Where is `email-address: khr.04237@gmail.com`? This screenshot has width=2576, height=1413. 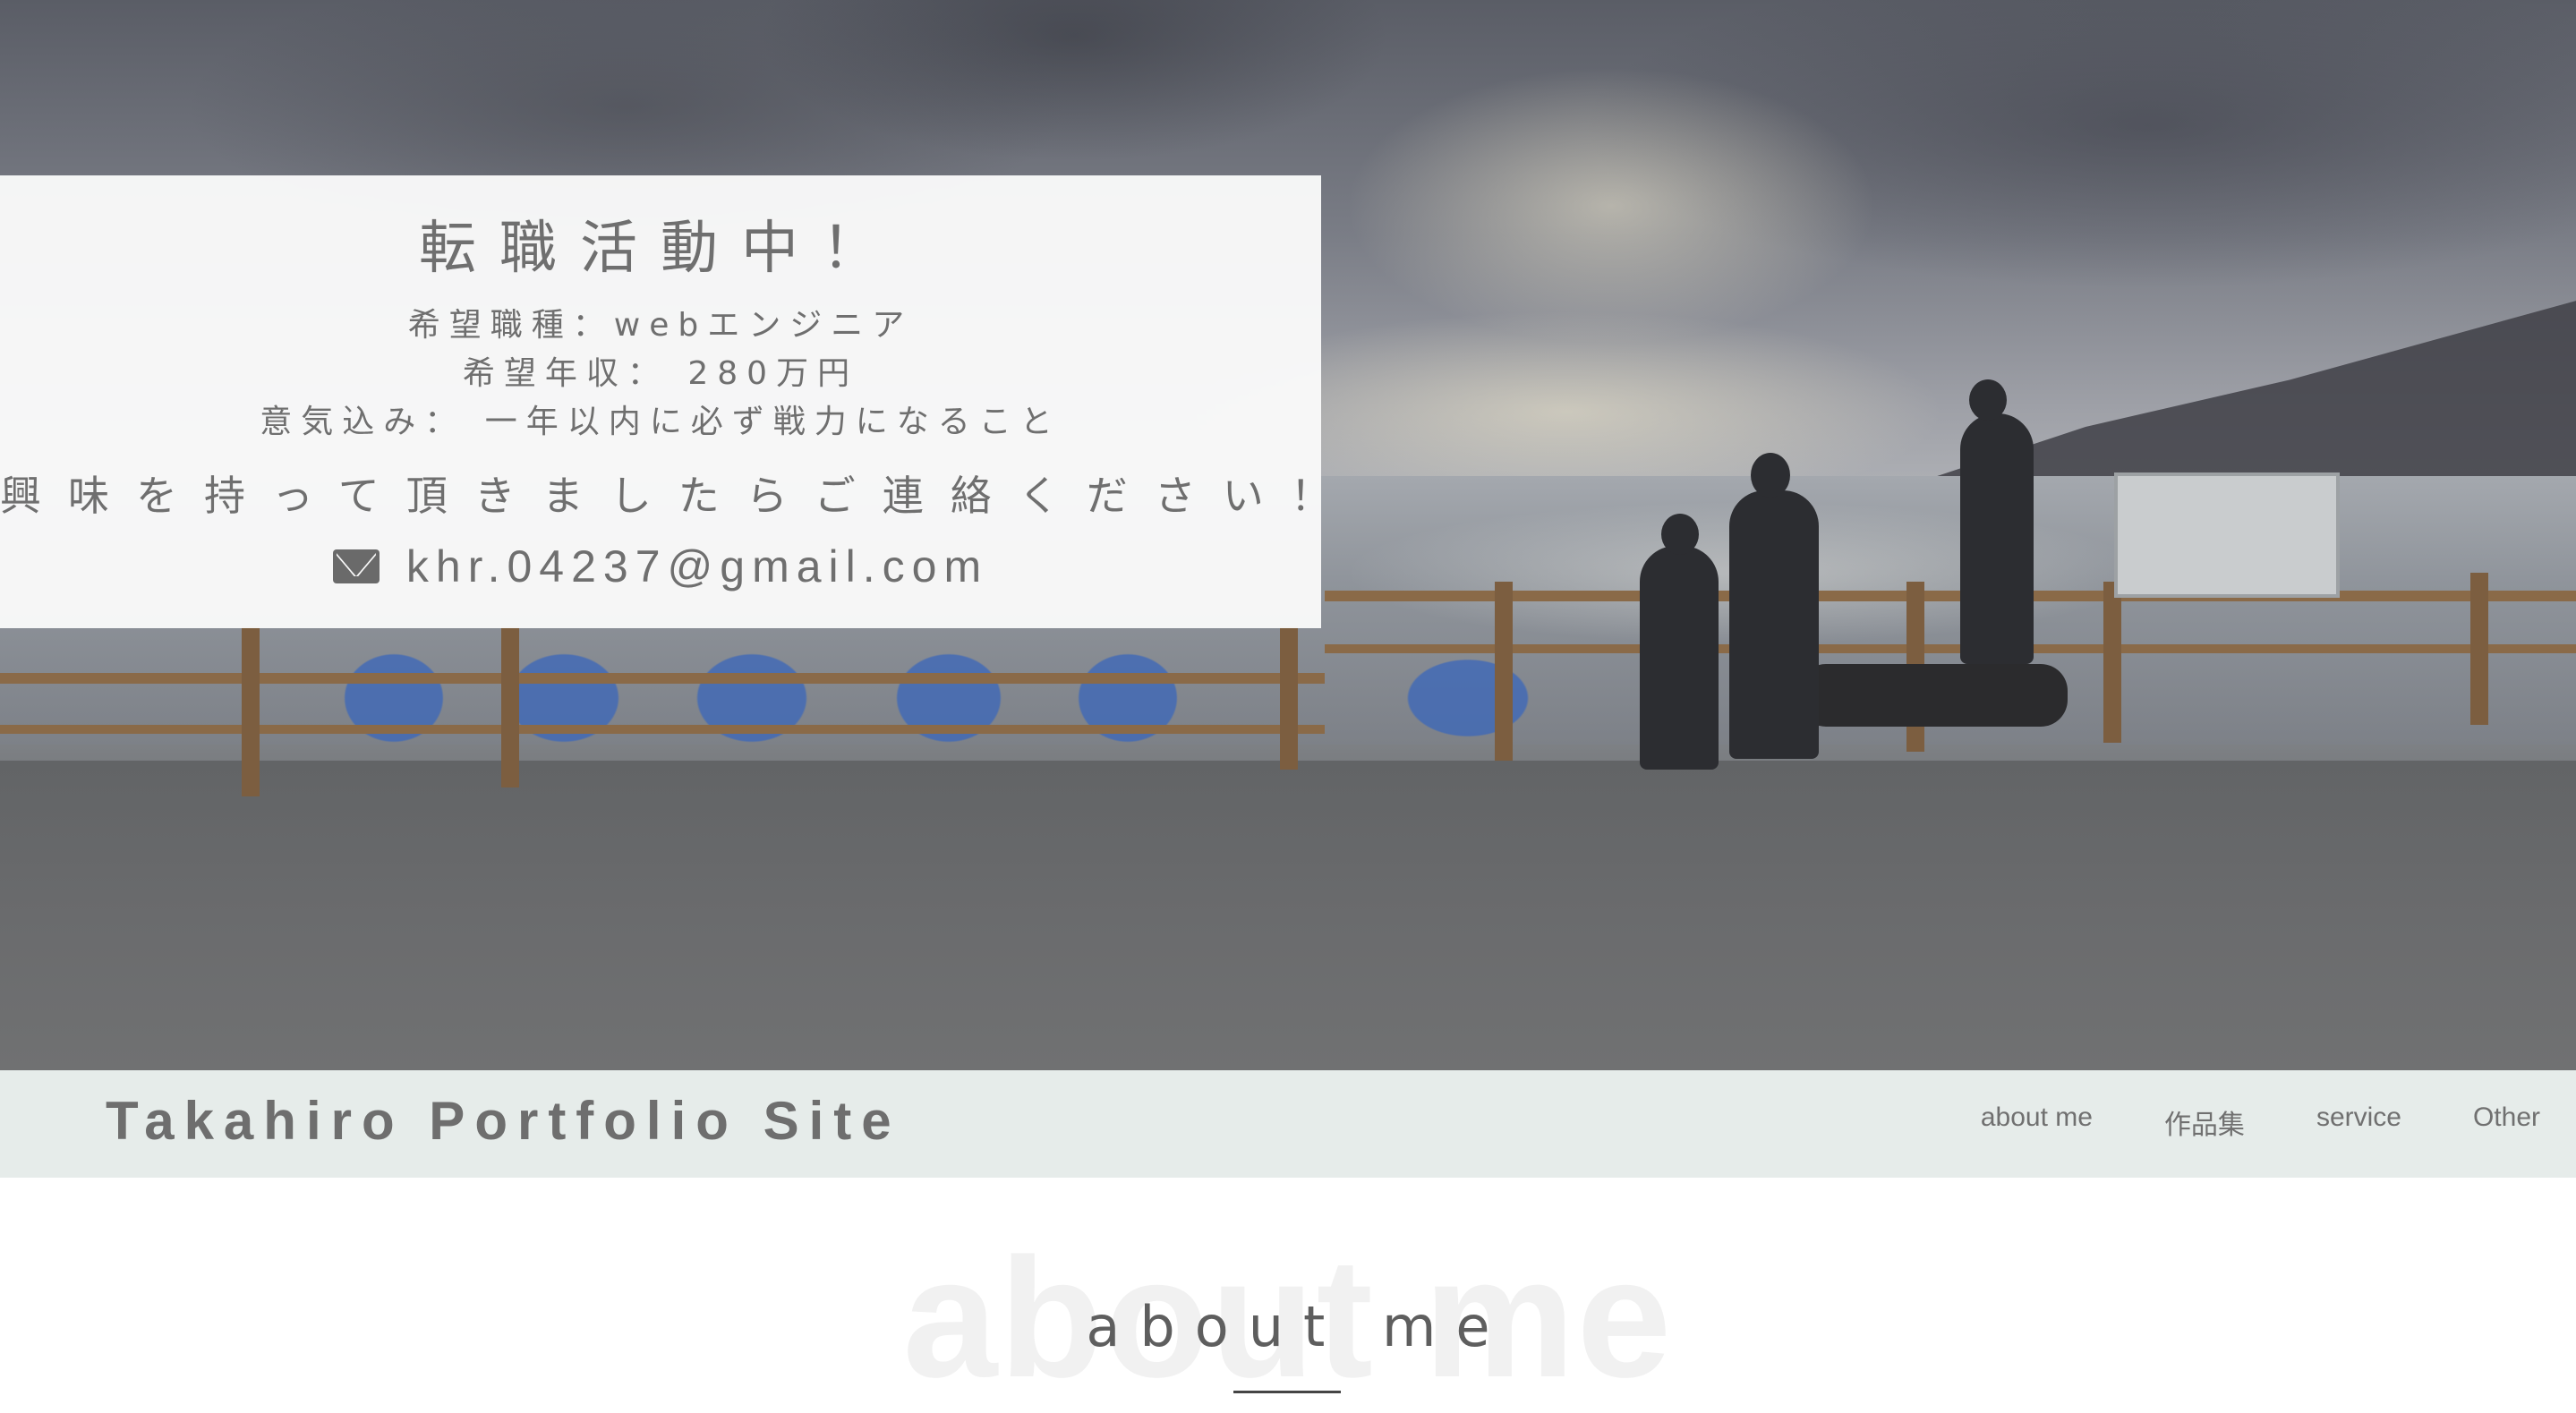 email-address: khr.04237@gmail.com is located at coordinates (697, 567).